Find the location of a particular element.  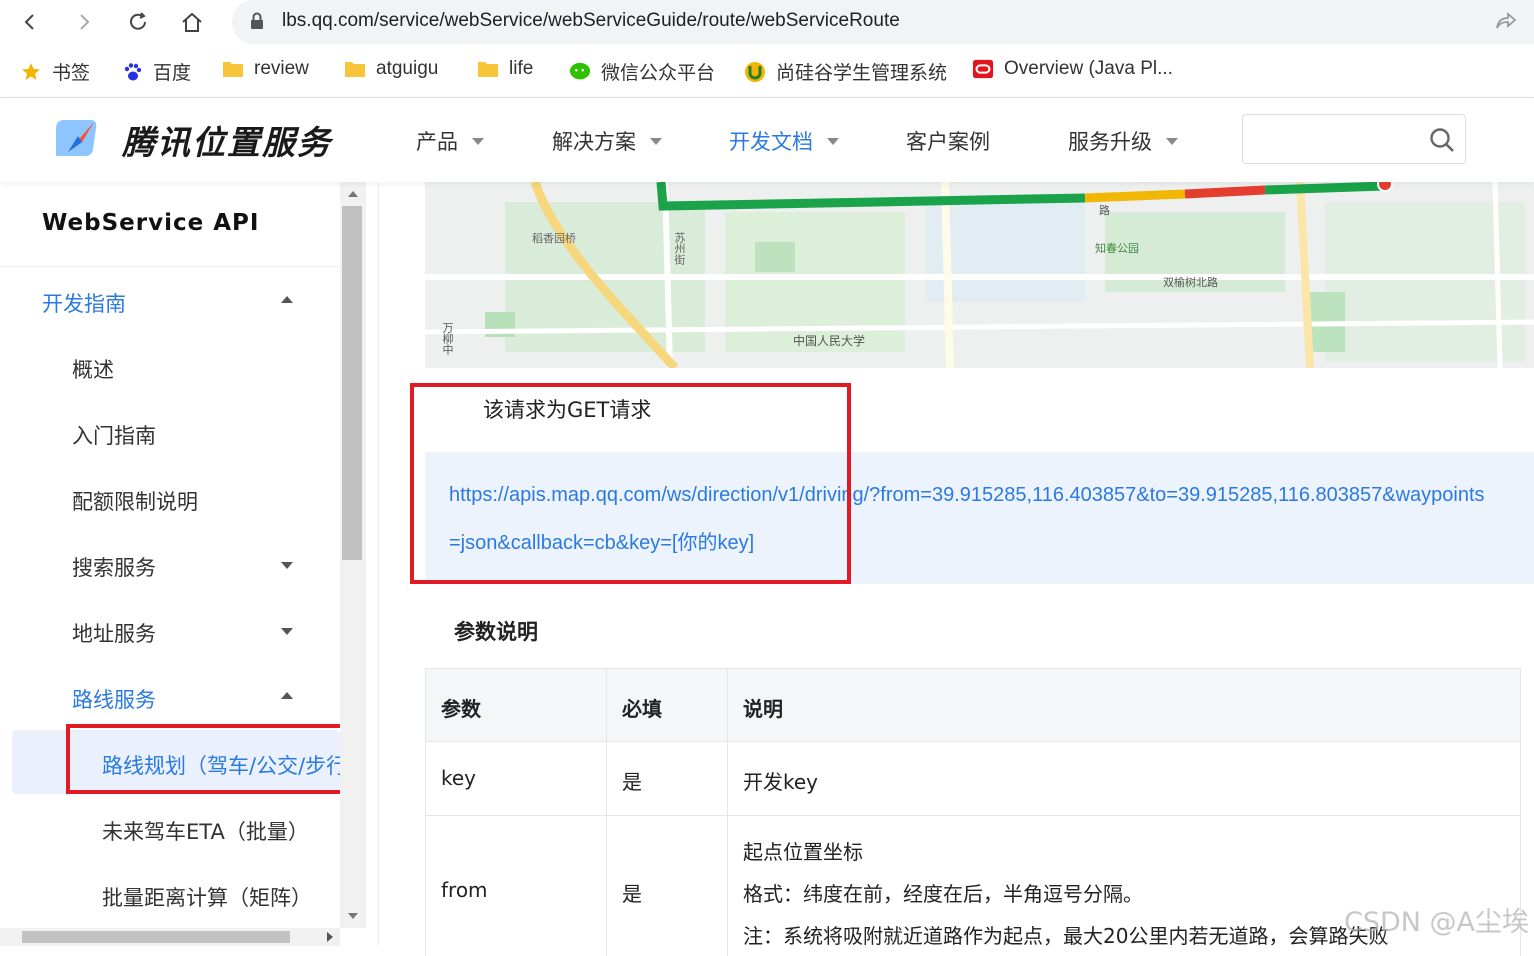

bookmark-baidu: 百度 is located at coordinates (156, 71).